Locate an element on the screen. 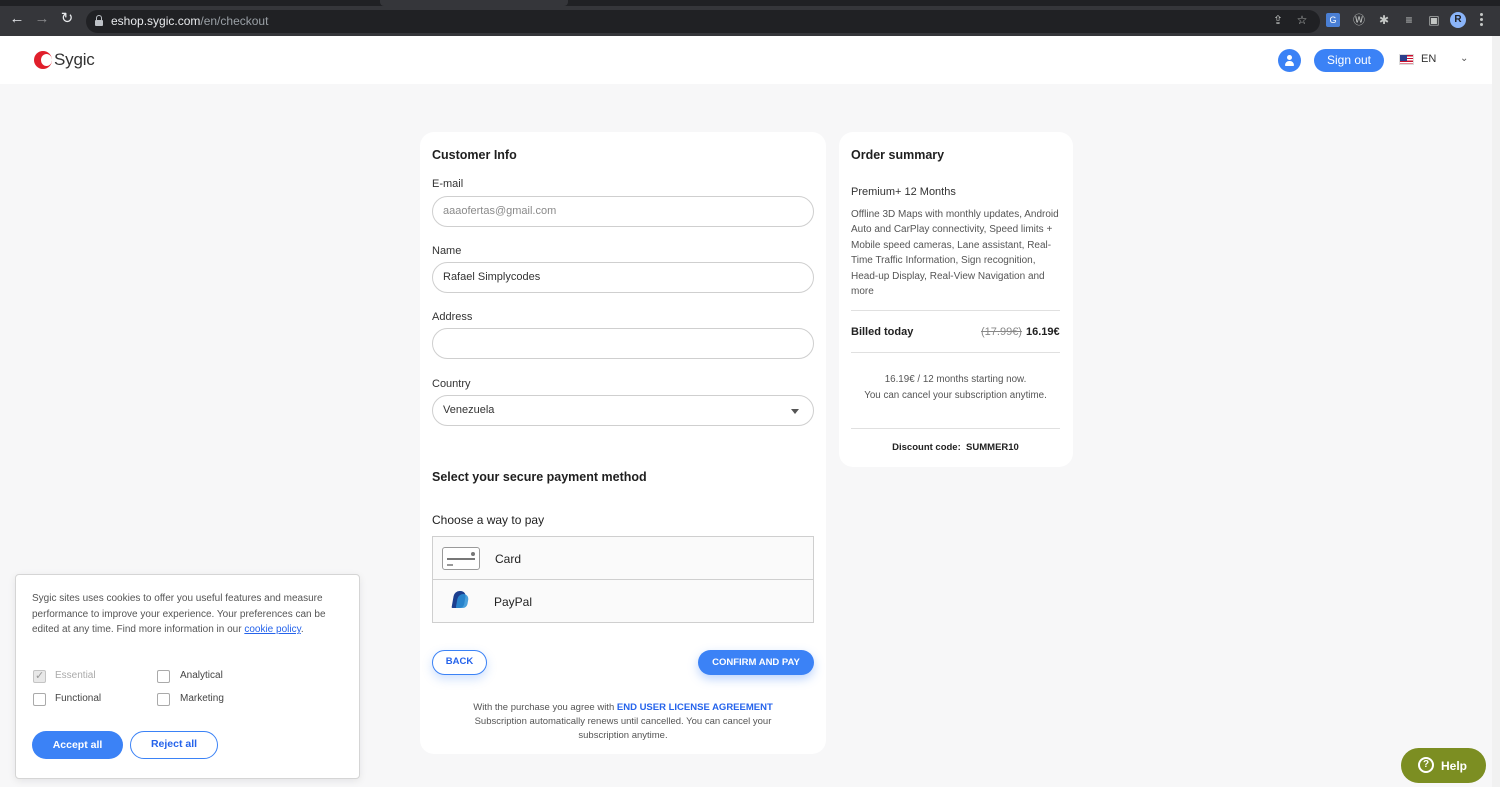 Image resolution: width=1500 pixels, height=787 pixels. browser-menu-icon is located at coordinates (1482, 20).